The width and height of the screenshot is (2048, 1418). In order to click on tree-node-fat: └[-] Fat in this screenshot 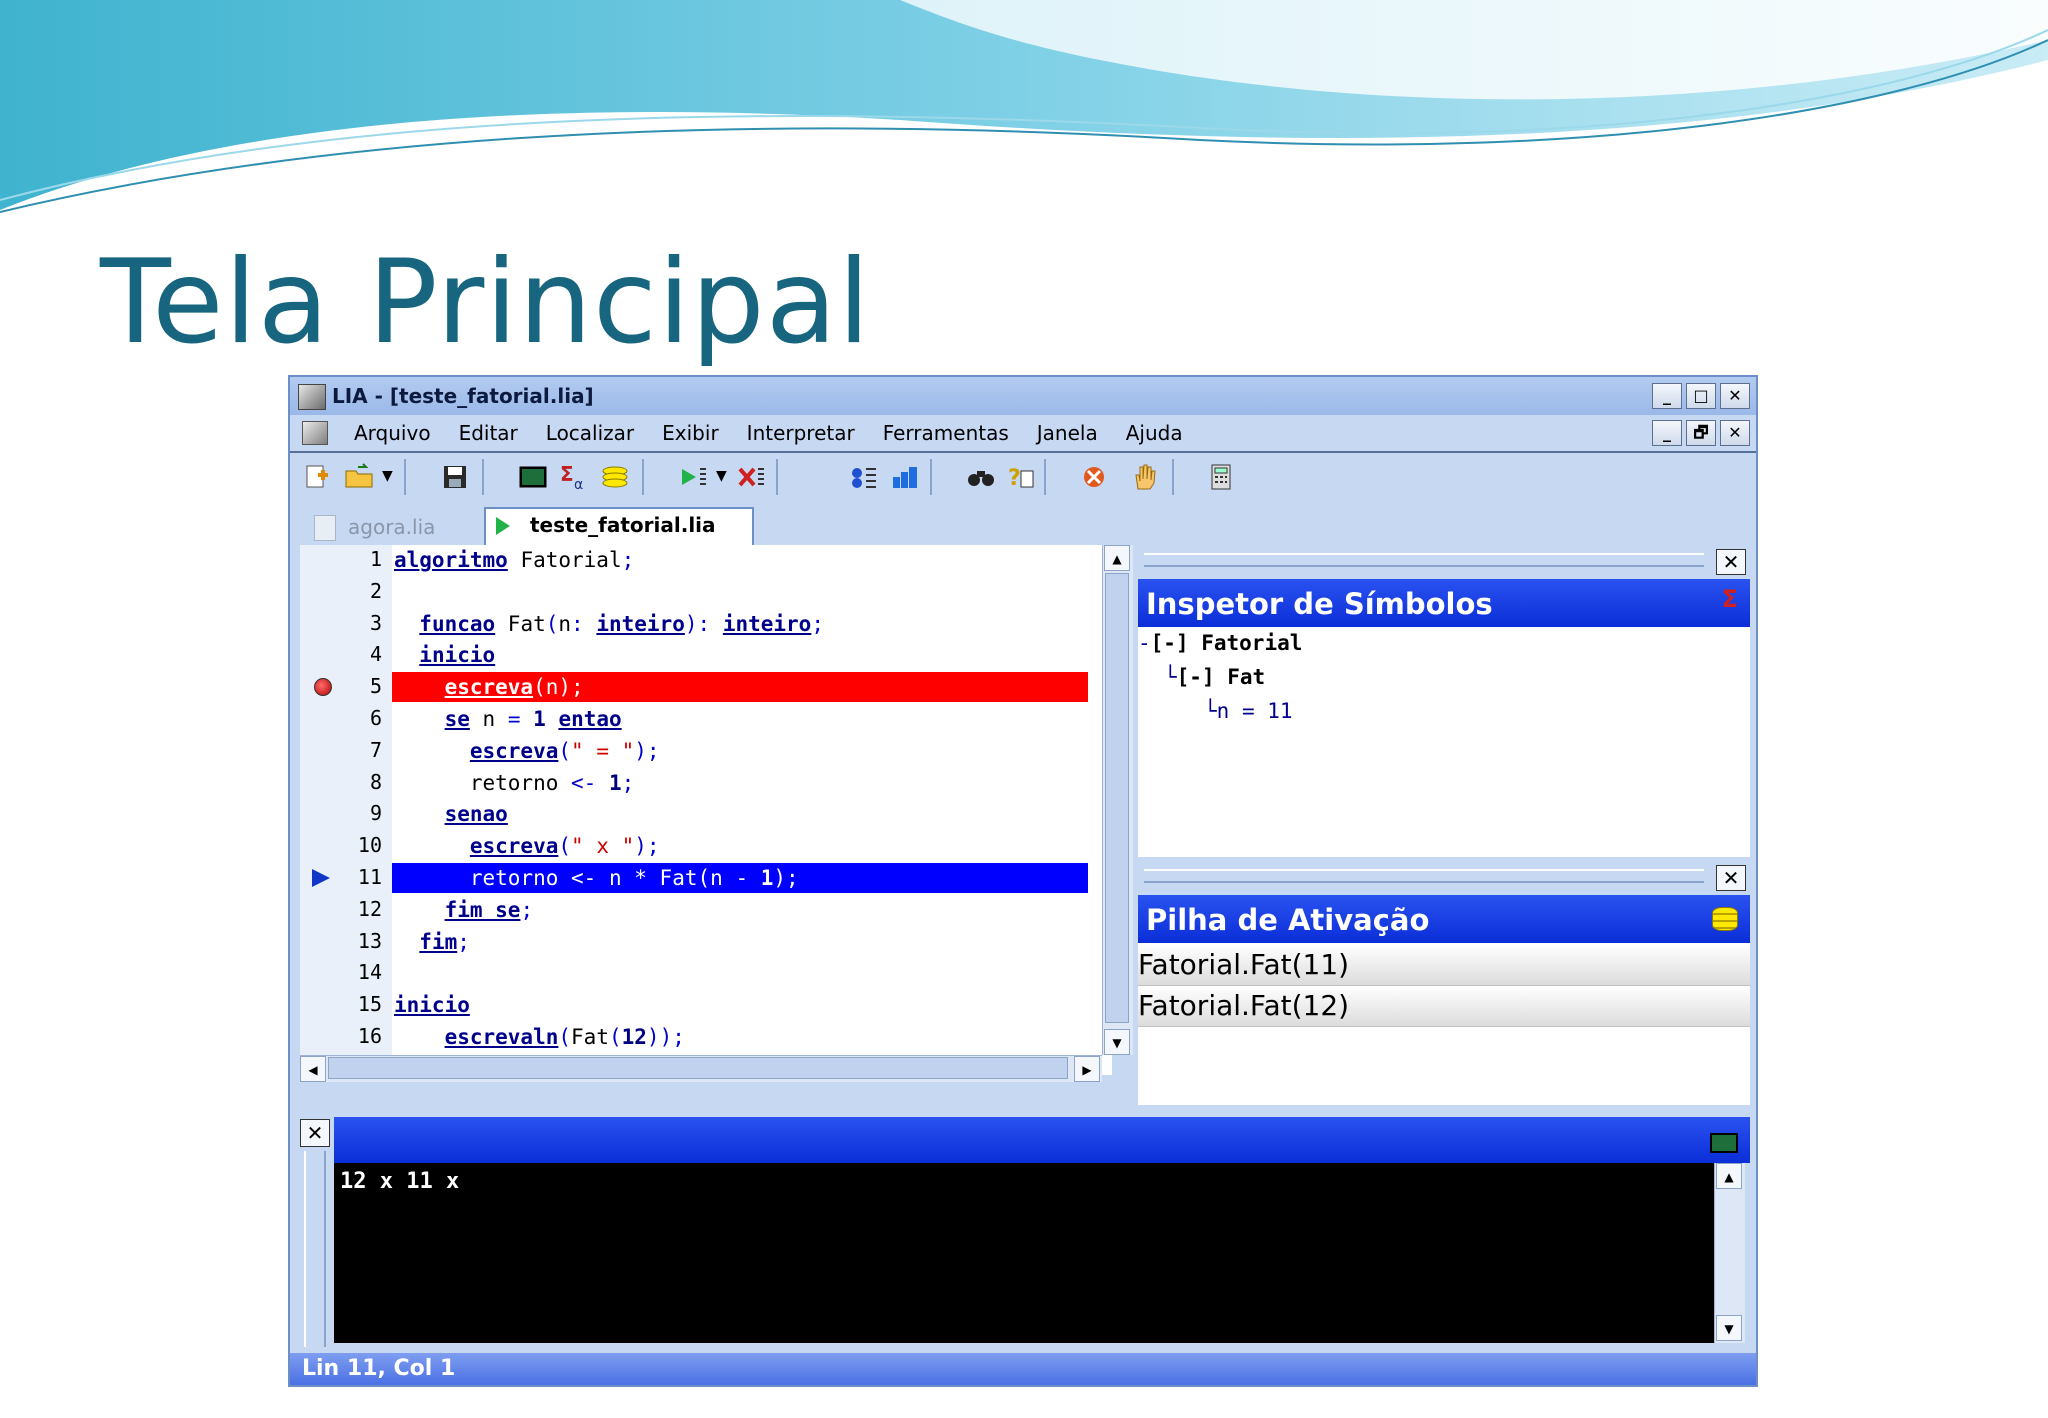, I will do `click(1214, 677)`.